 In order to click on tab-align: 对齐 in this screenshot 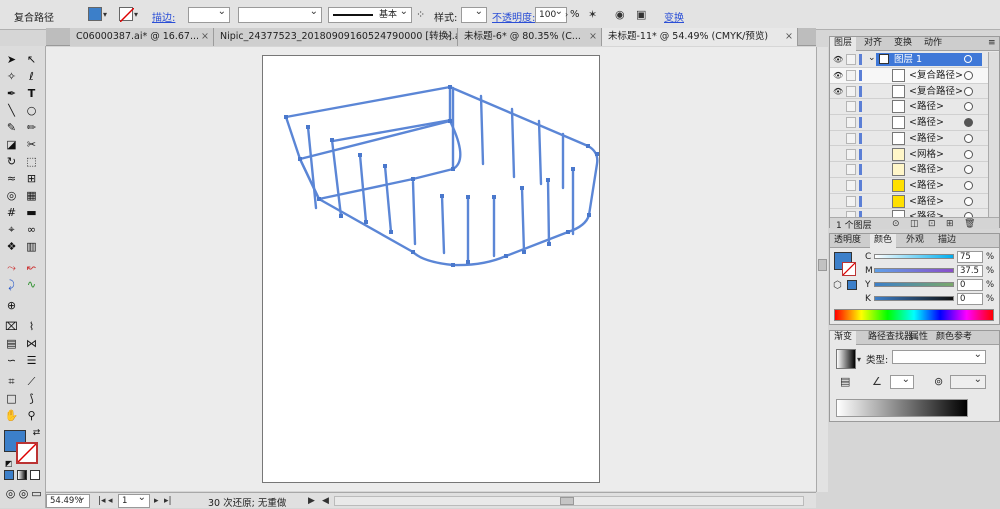, I will do `click(873, 44)`.